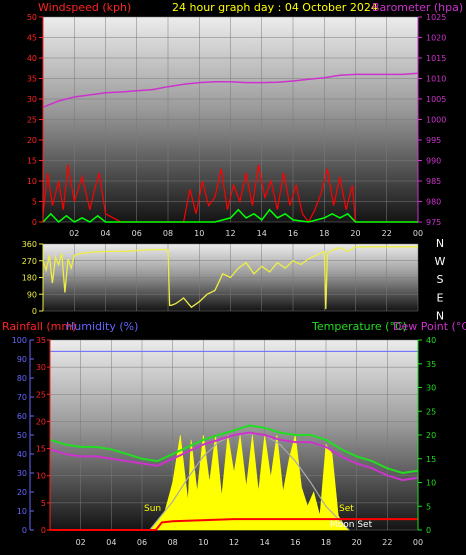 This screenshot has height=555, width=466. I want to click on temperature-tick-label: 15, so click(431, 459).